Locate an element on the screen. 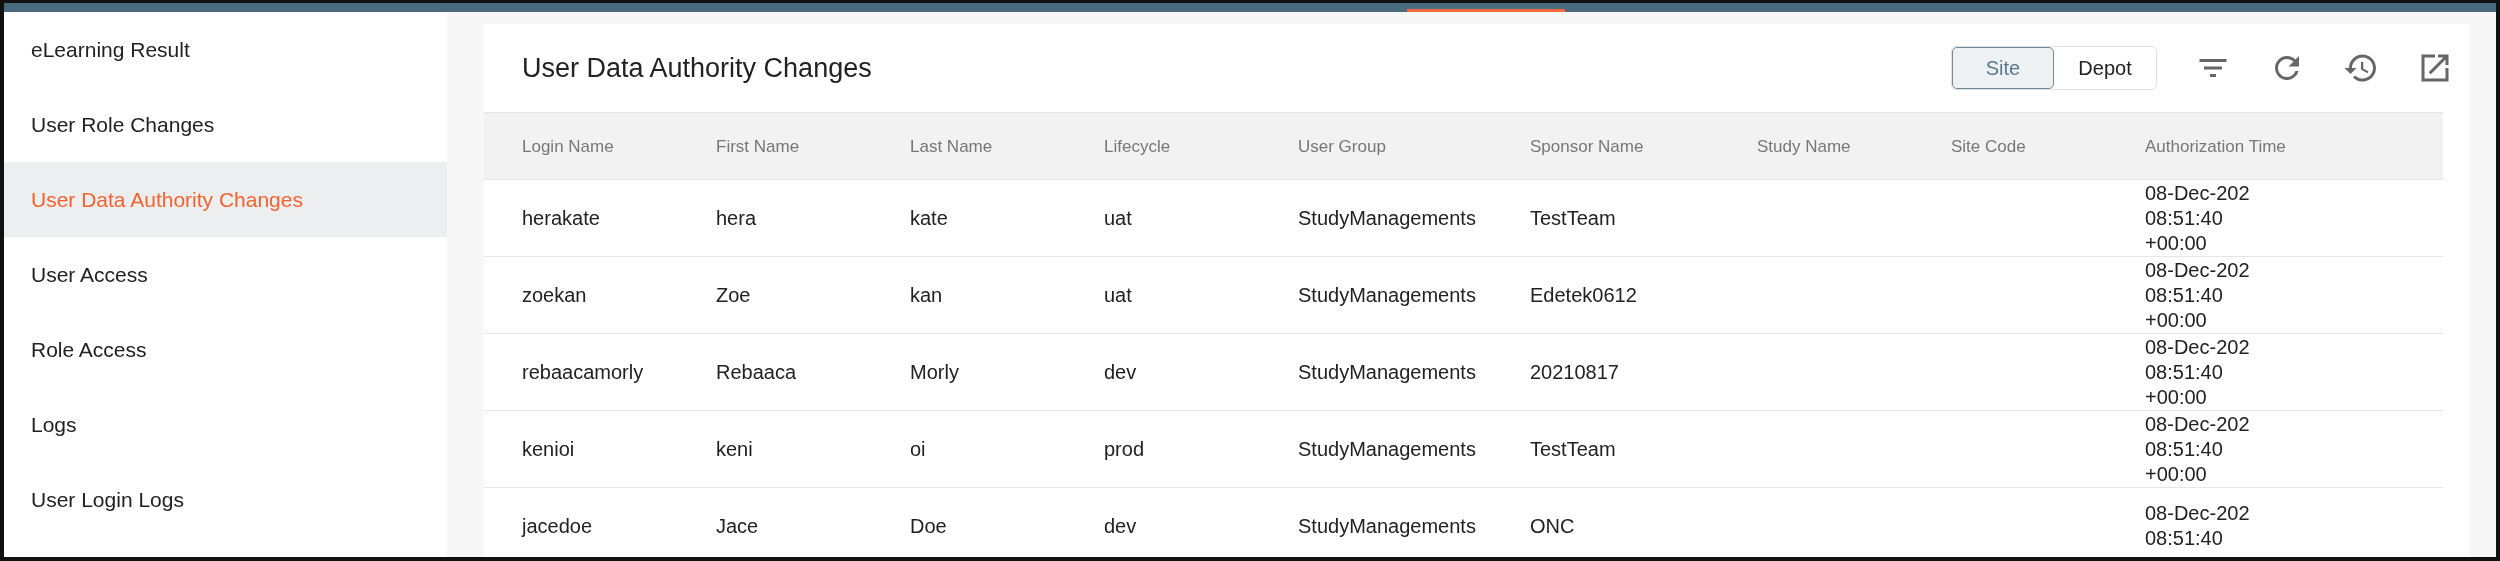 This screenshot has width=2500, height=561. table-cell: prod is located at coordinates (1124, 448).